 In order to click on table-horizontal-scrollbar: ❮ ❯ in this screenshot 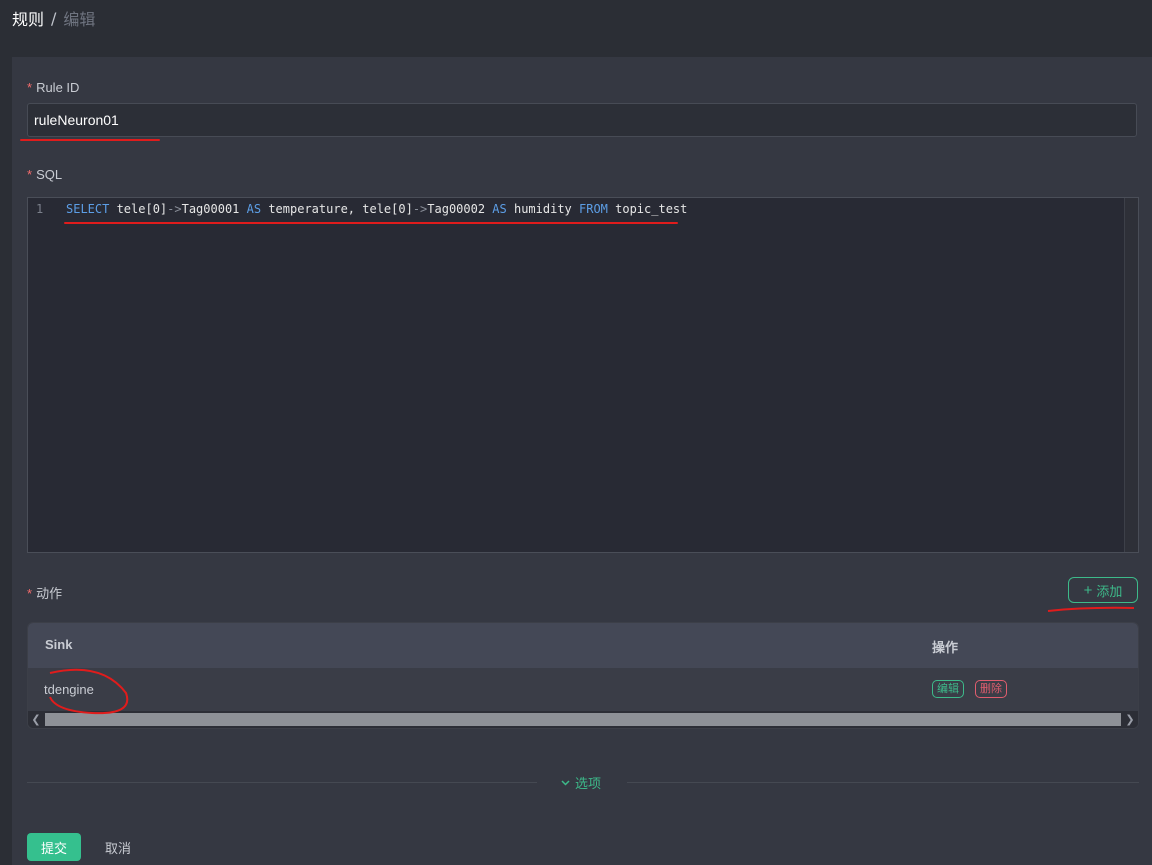, I will do `click(583, 719)`.